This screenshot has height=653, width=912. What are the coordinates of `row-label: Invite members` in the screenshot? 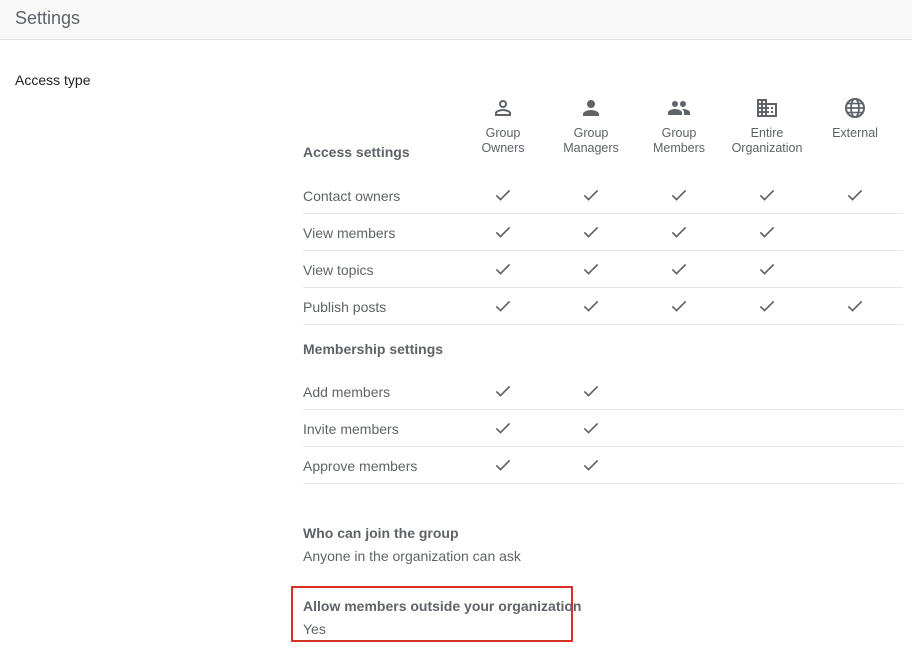 It's located at (351, 429).